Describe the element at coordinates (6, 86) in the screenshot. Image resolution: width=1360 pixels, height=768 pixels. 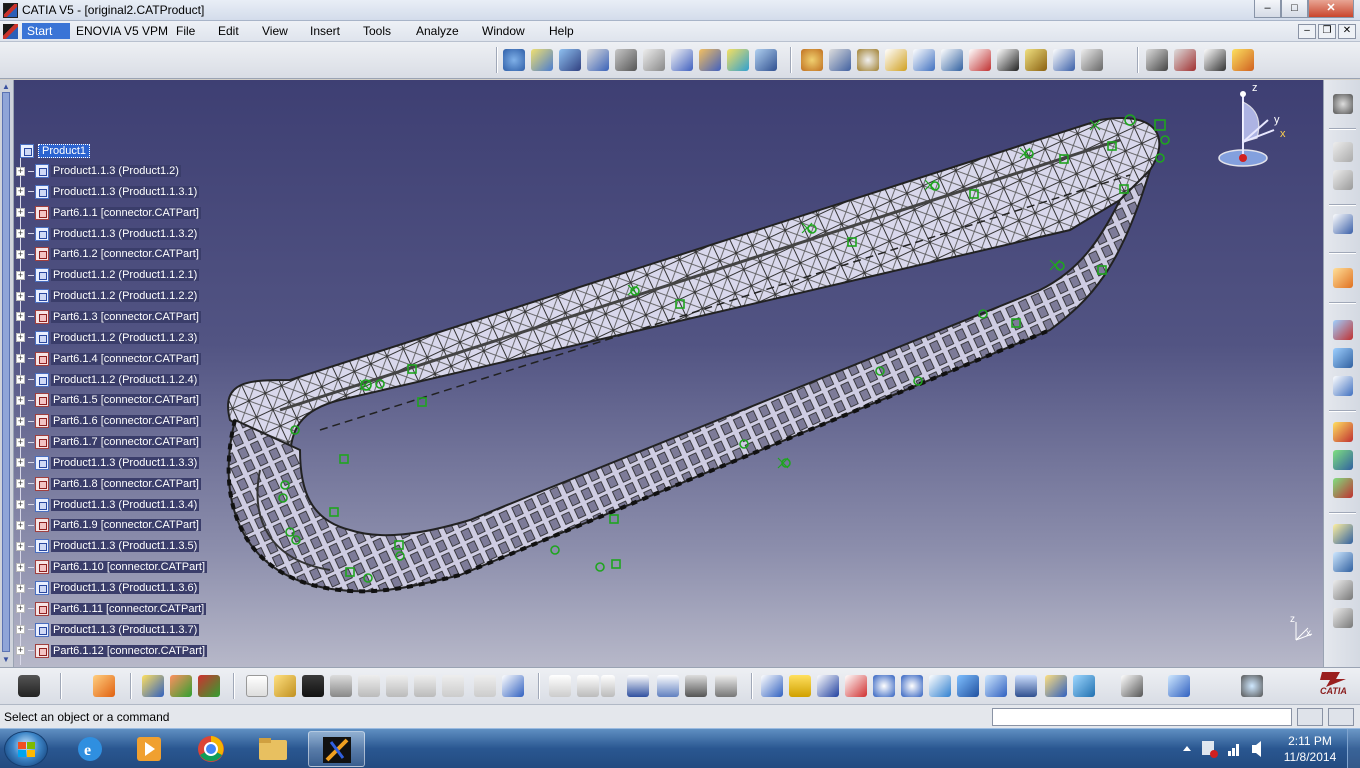
I see `scroll-up-arrow: ▲` at that location.